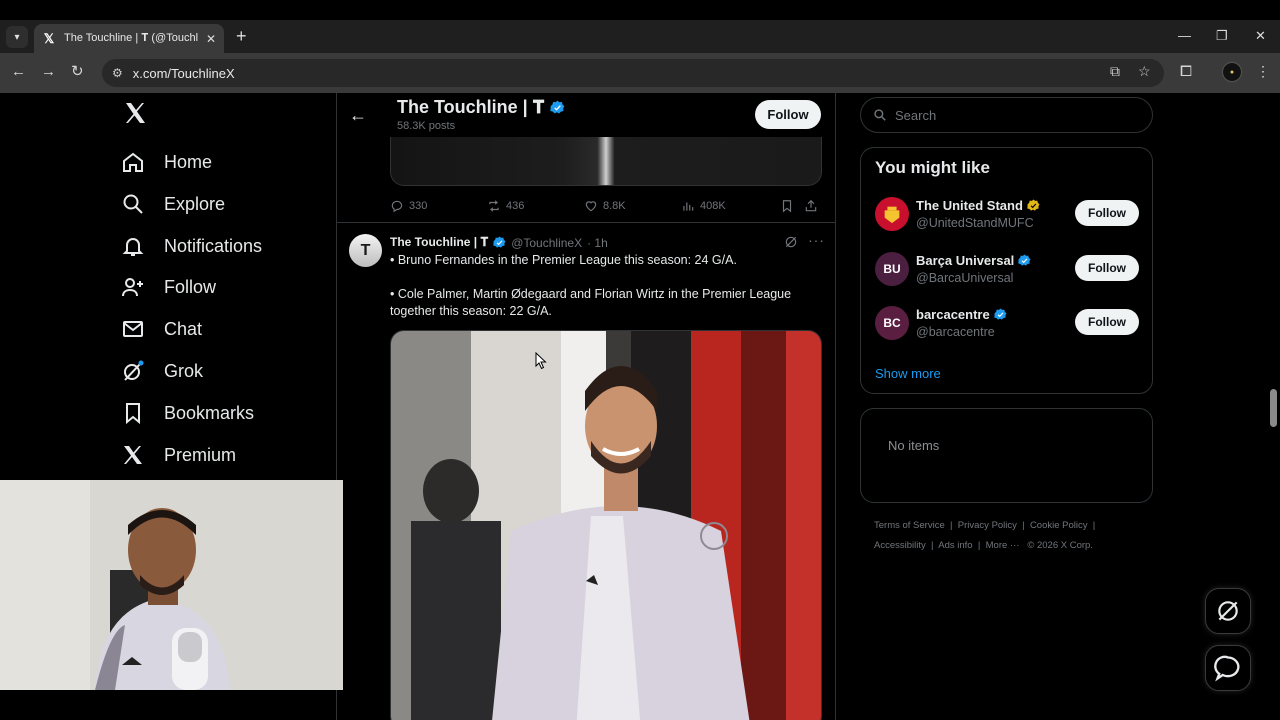 This screenshot has width=1280, height=720. I want to click on close-window-icon: ✕, so click(1260, 36).